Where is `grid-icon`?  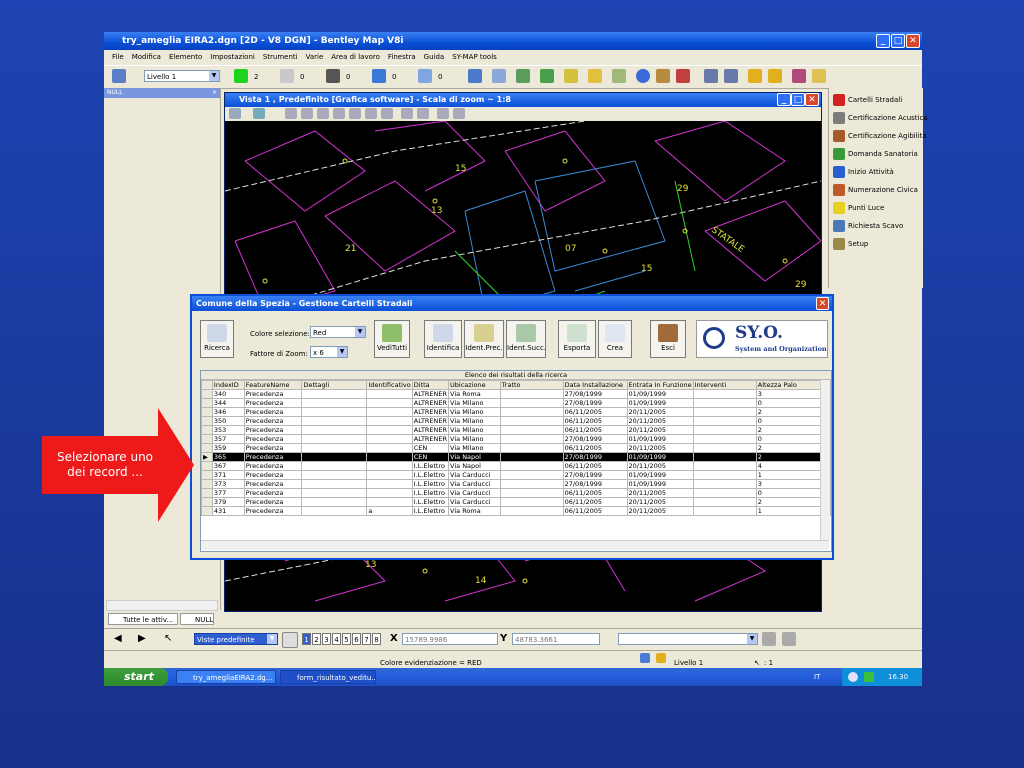
grid-icon is located at coordinates (663, 76).